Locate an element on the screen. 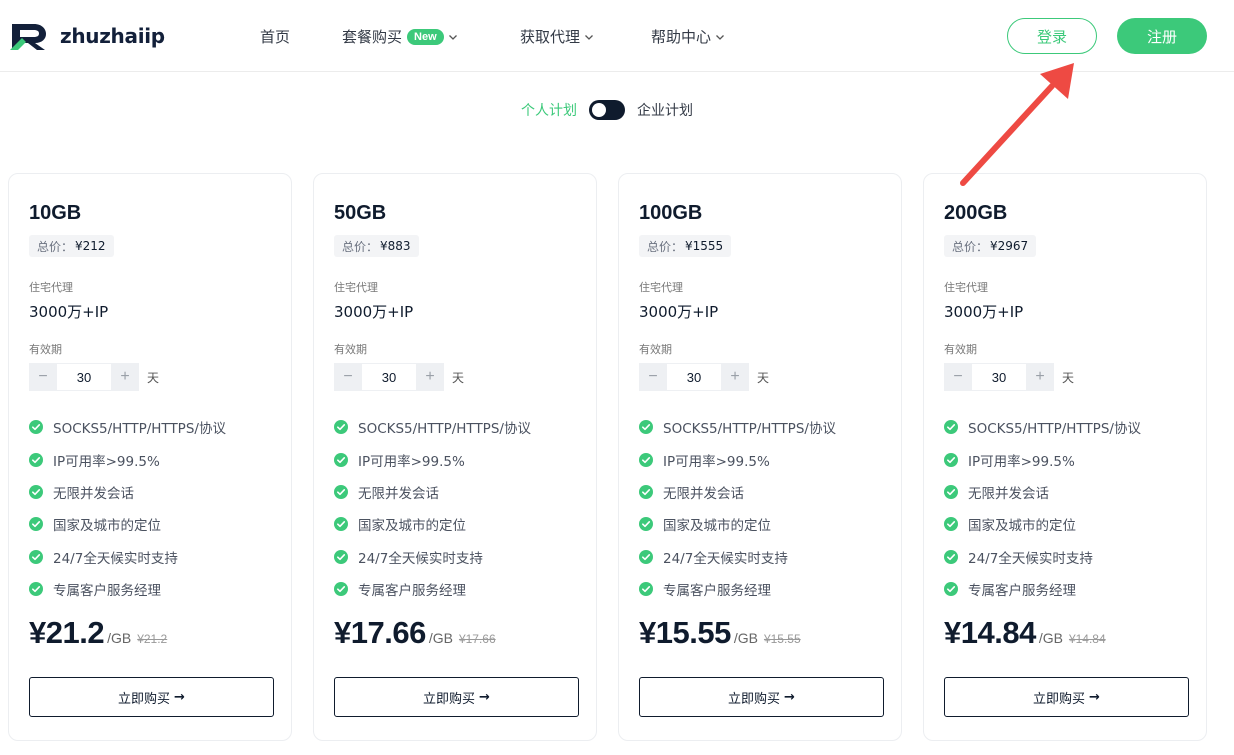  total-value: ¥883 is located at coordinates (395, 246).